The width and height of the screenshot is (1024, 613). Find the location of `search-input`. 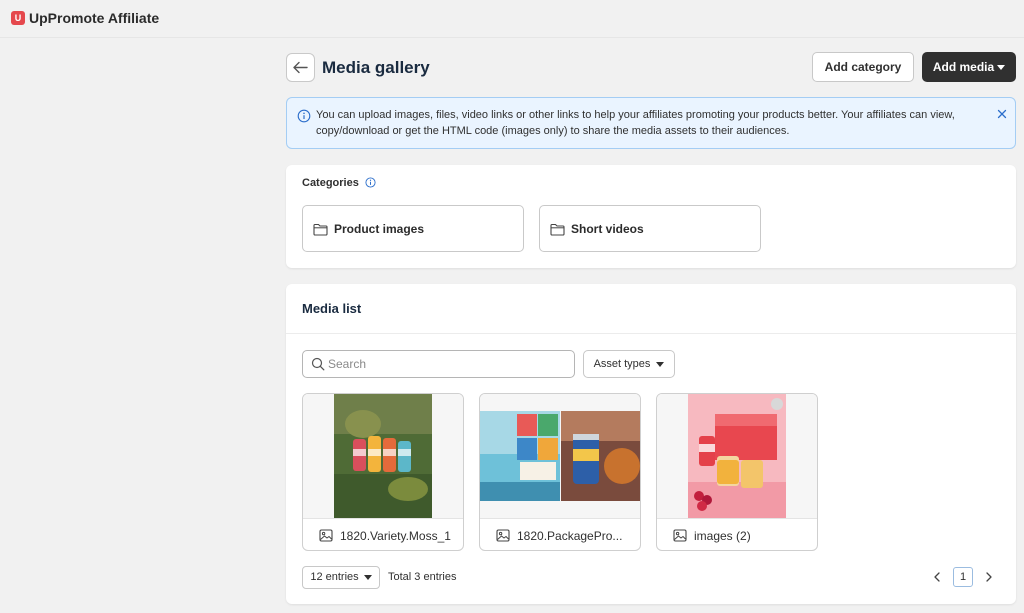

search-input is located at coordinates (448, 364).